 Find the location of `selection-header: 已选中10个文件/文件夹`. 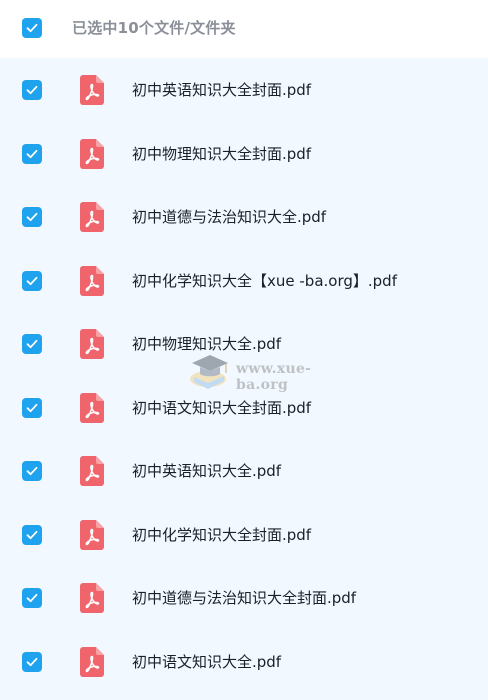

selection-header: 已选中10个文件/文件夹 is located at coordinates (244, 29).